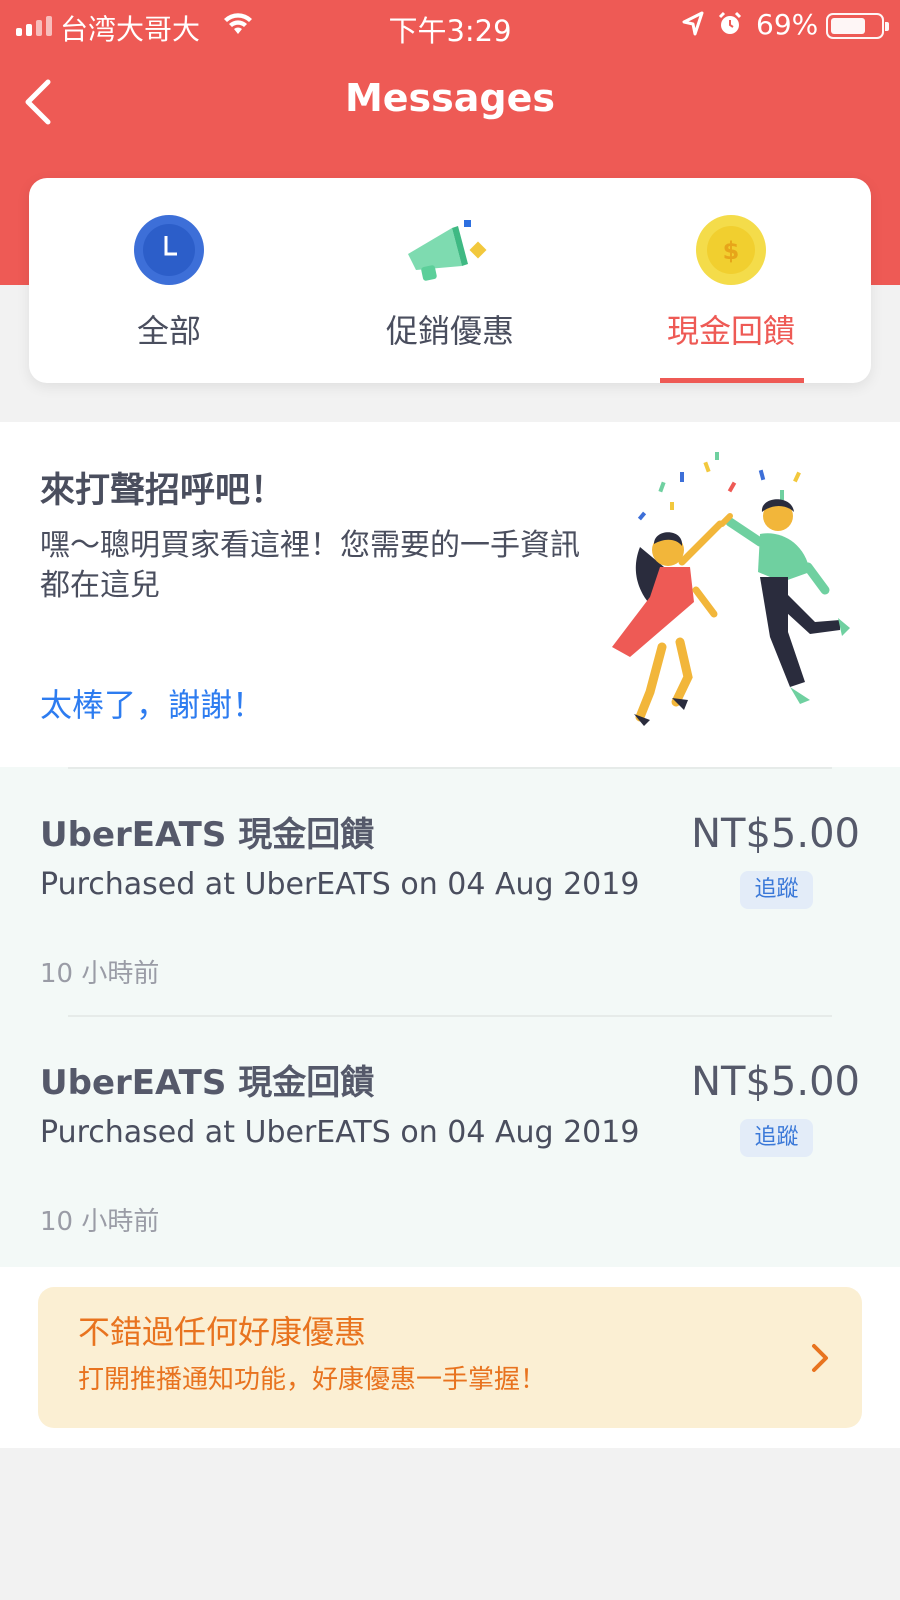  Describe the element at coordinates (730, 22) in the screenshot. I see `alarm-icon` at that location.